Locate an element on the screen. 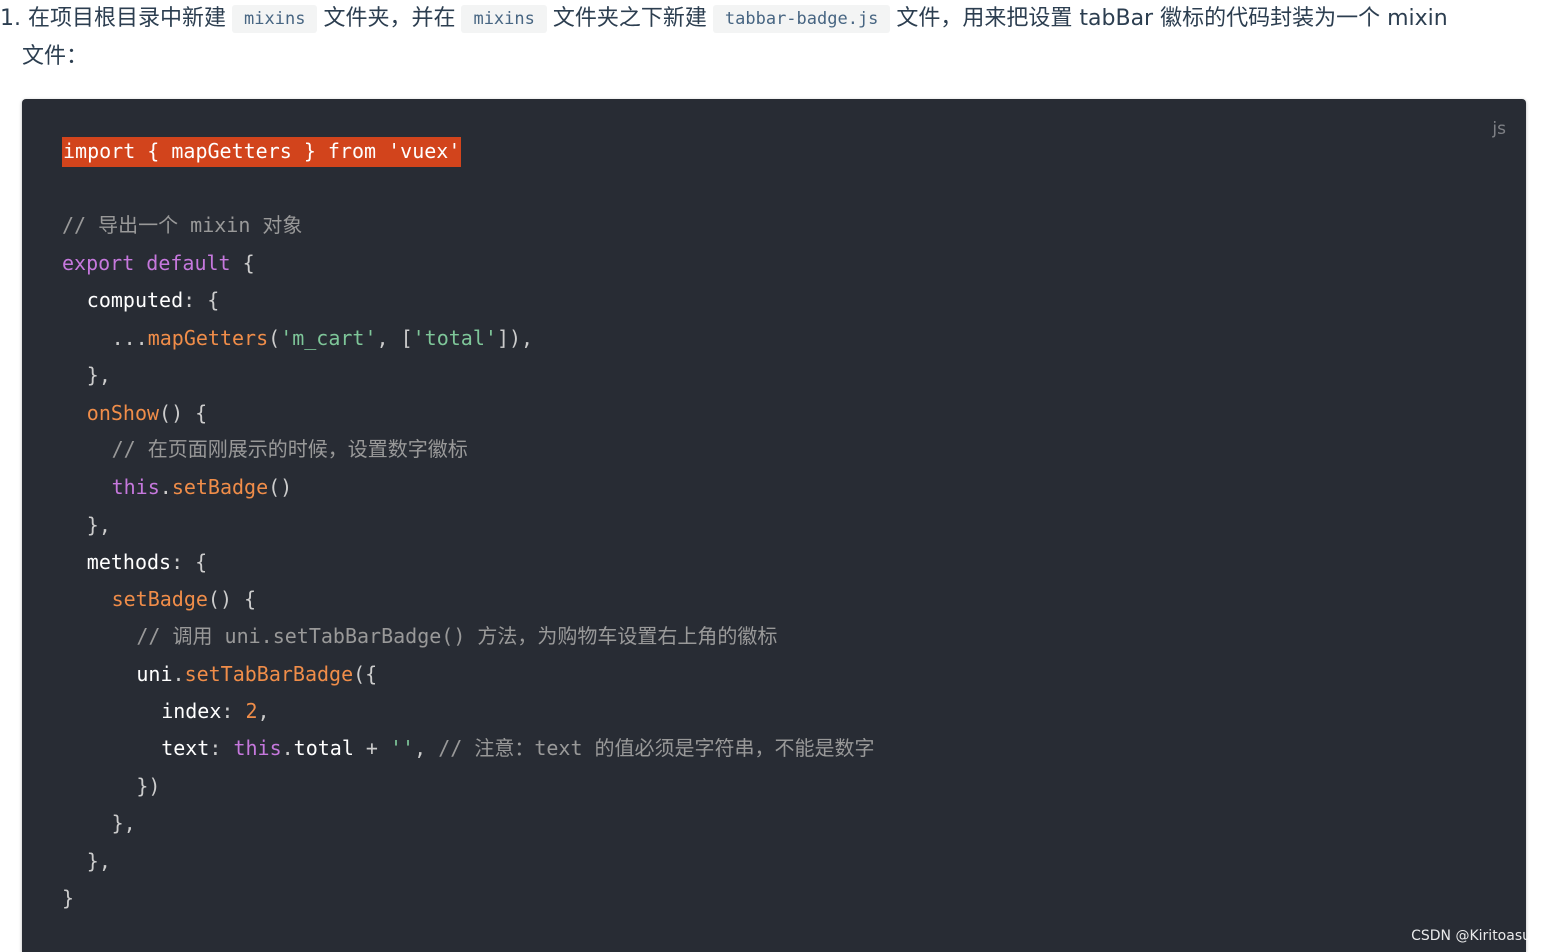 This screenshot has height=952, width=1547. code-line: }) is located at coordinates (148, 786).